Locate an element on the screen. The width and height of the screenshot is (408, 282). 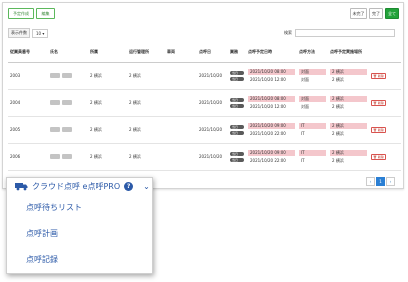
scheduled-time-cell: 2021/10/20 08:00 2021/10/20 12:00 is located at coordinates (271, 103).